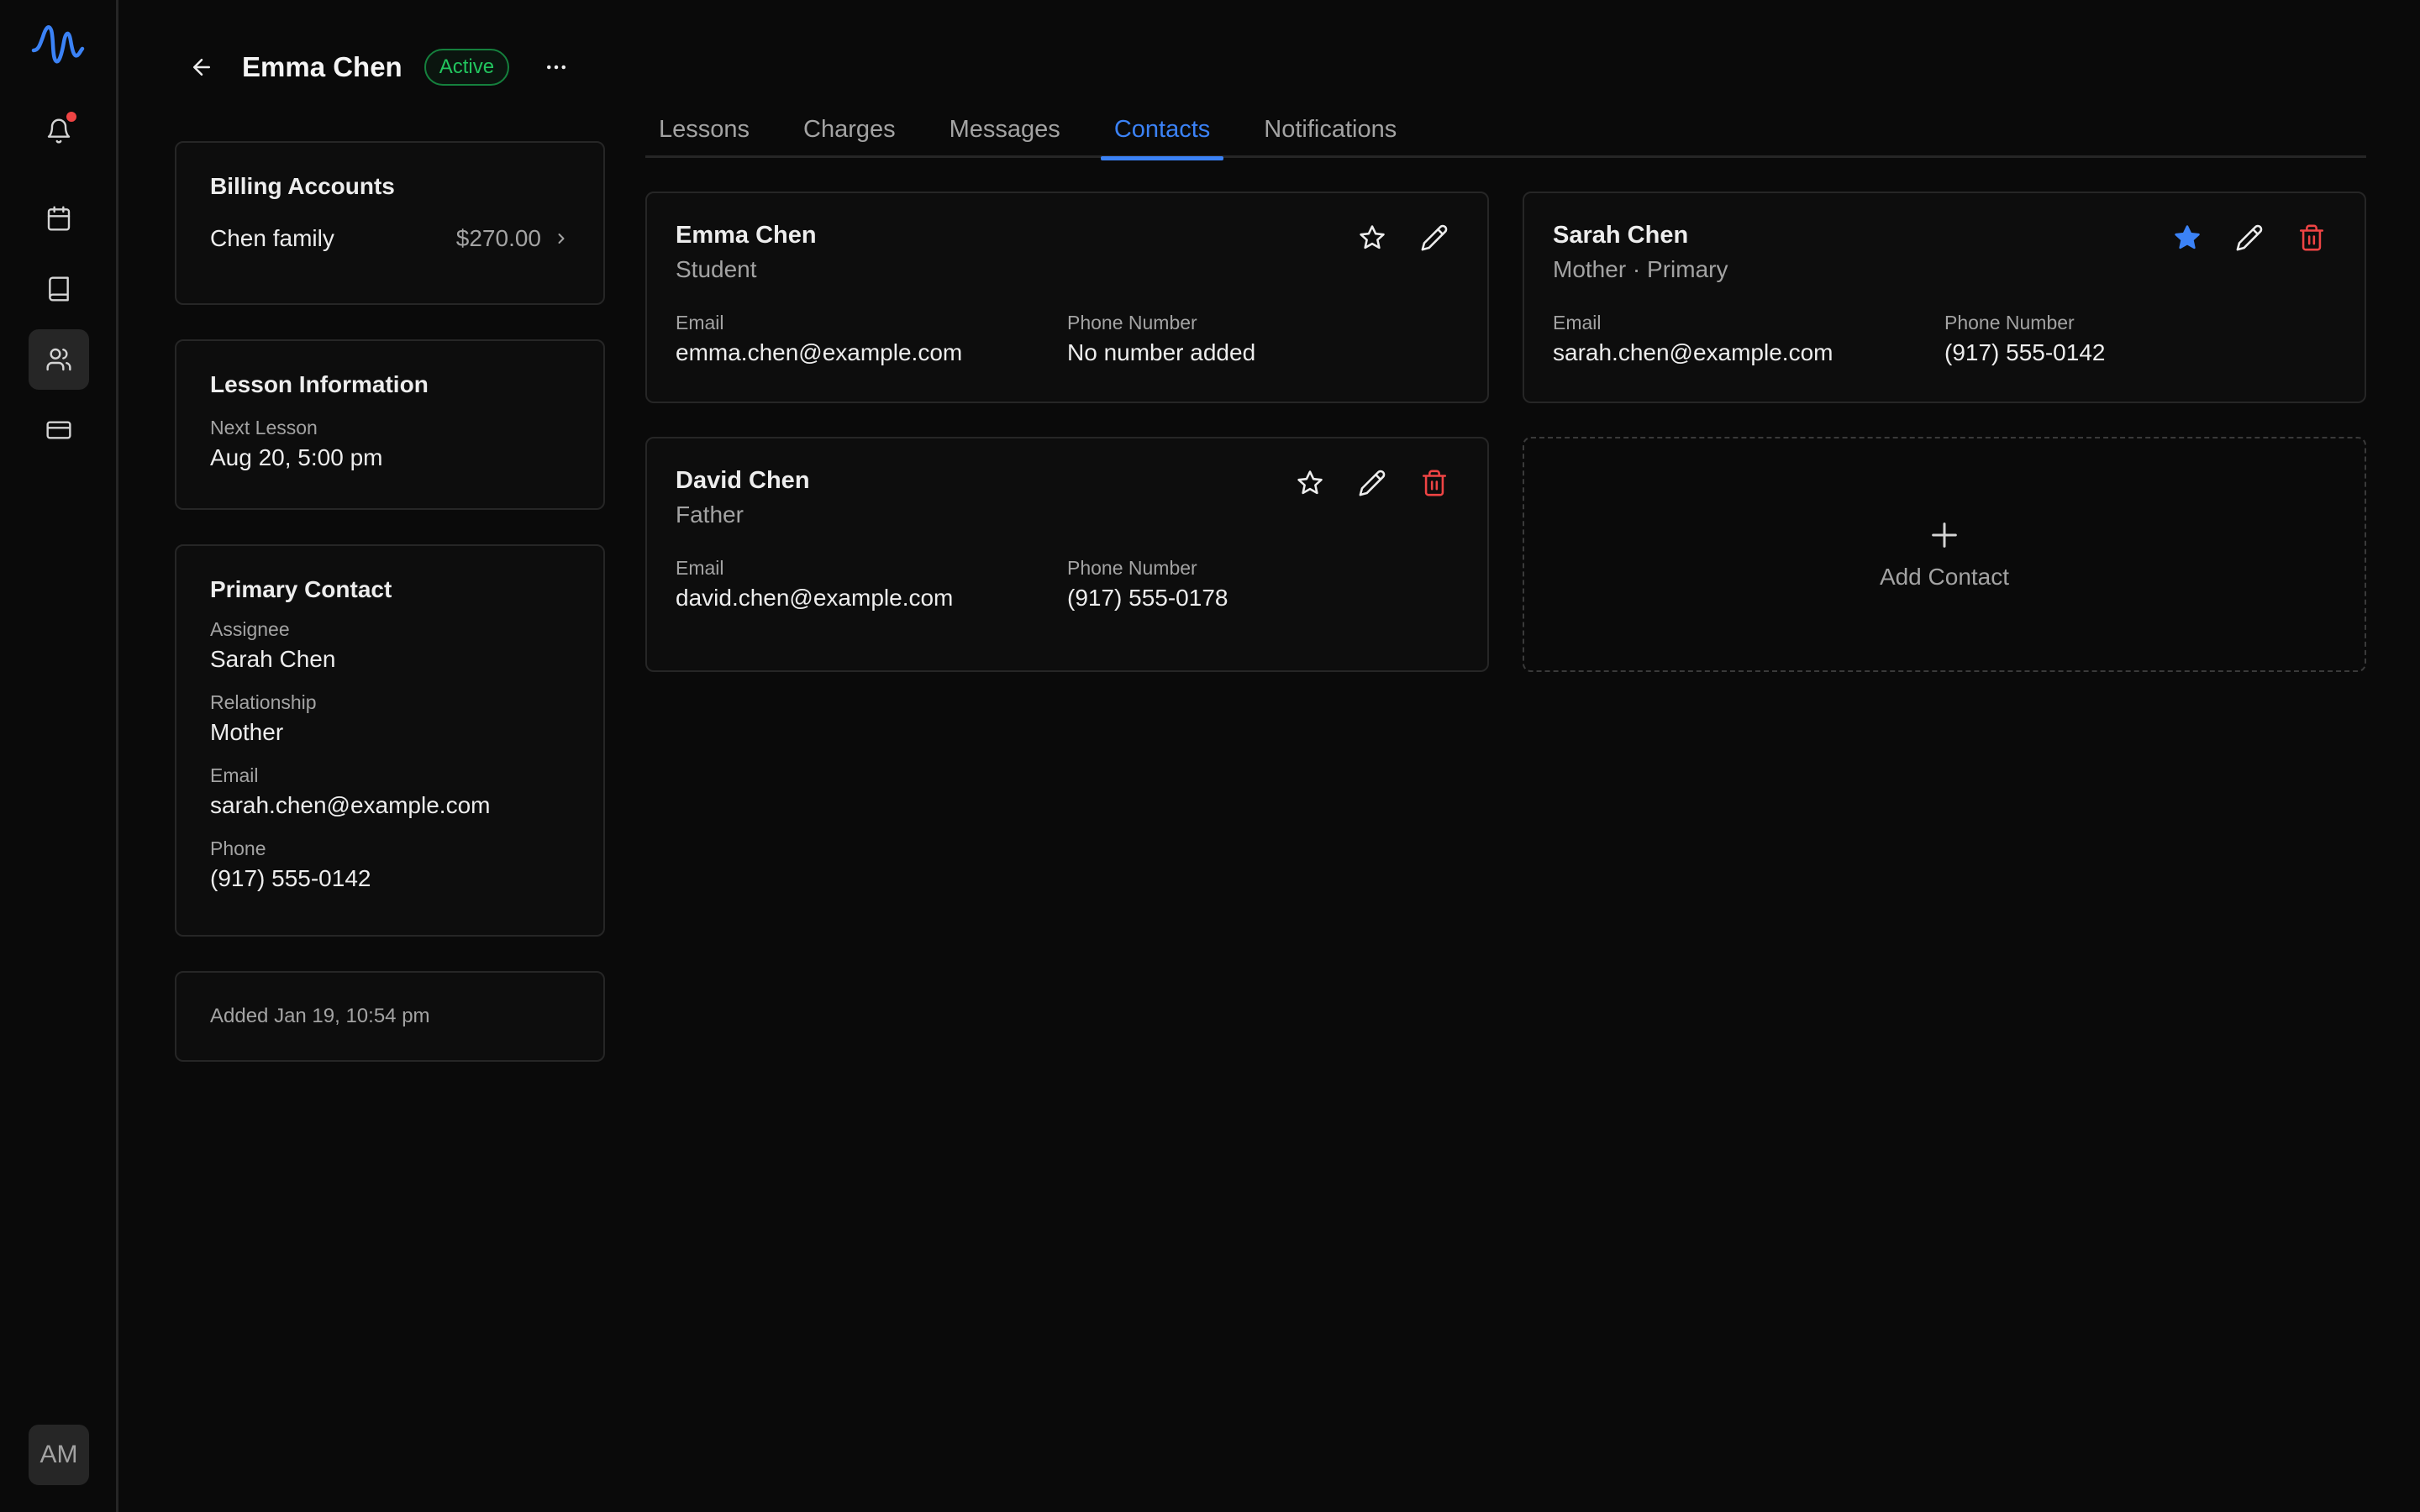 This screenshot has height=1512, width=2420. I want to click on chevron-right-icon, so click(561, 239).